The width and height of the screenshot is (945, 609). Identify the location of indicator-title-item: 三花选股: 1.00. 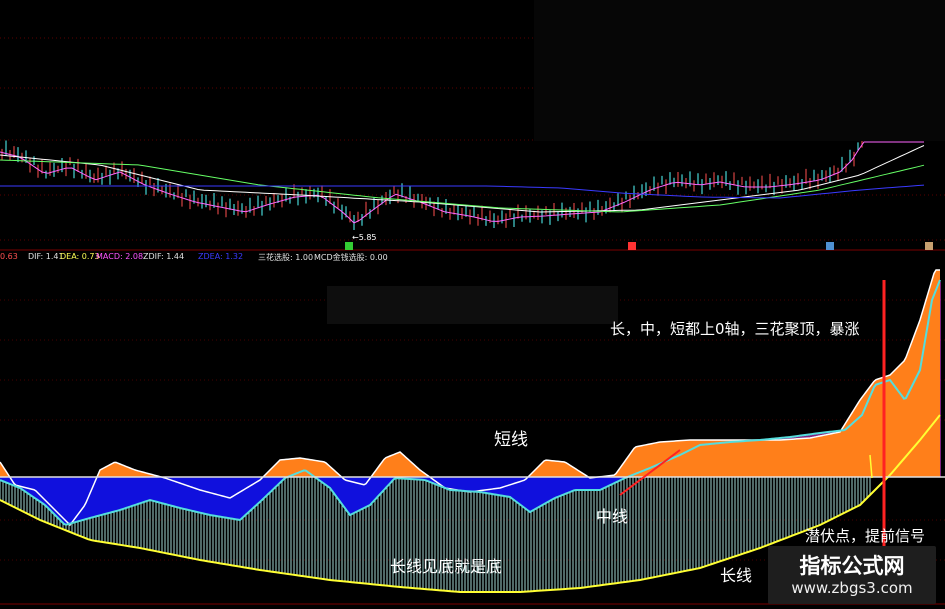
(286, 257).